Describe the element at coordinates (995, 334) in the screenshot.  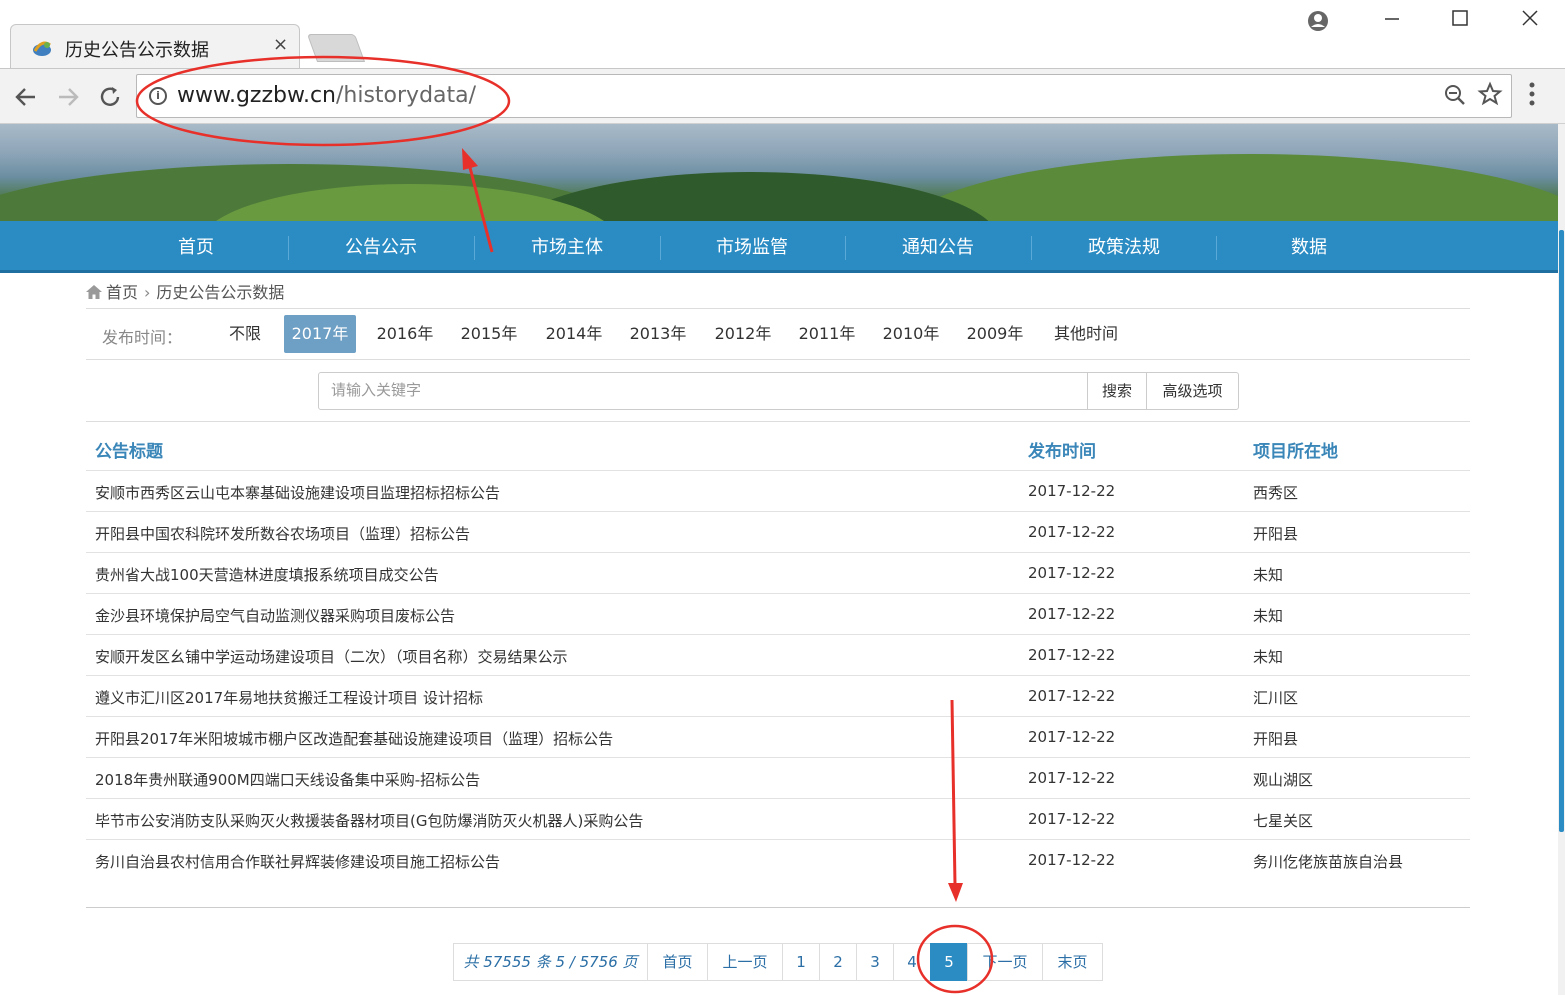
I see `year-filter-2009: 2009年` at that location.